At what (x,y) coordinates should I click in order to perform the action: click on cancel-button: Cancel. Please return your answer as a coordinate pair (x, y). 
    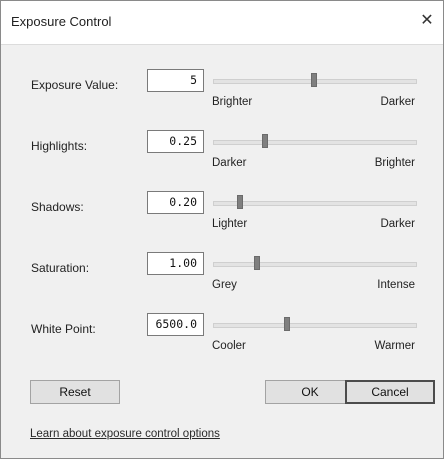
    Looking at the image, I should click on (390, 392).